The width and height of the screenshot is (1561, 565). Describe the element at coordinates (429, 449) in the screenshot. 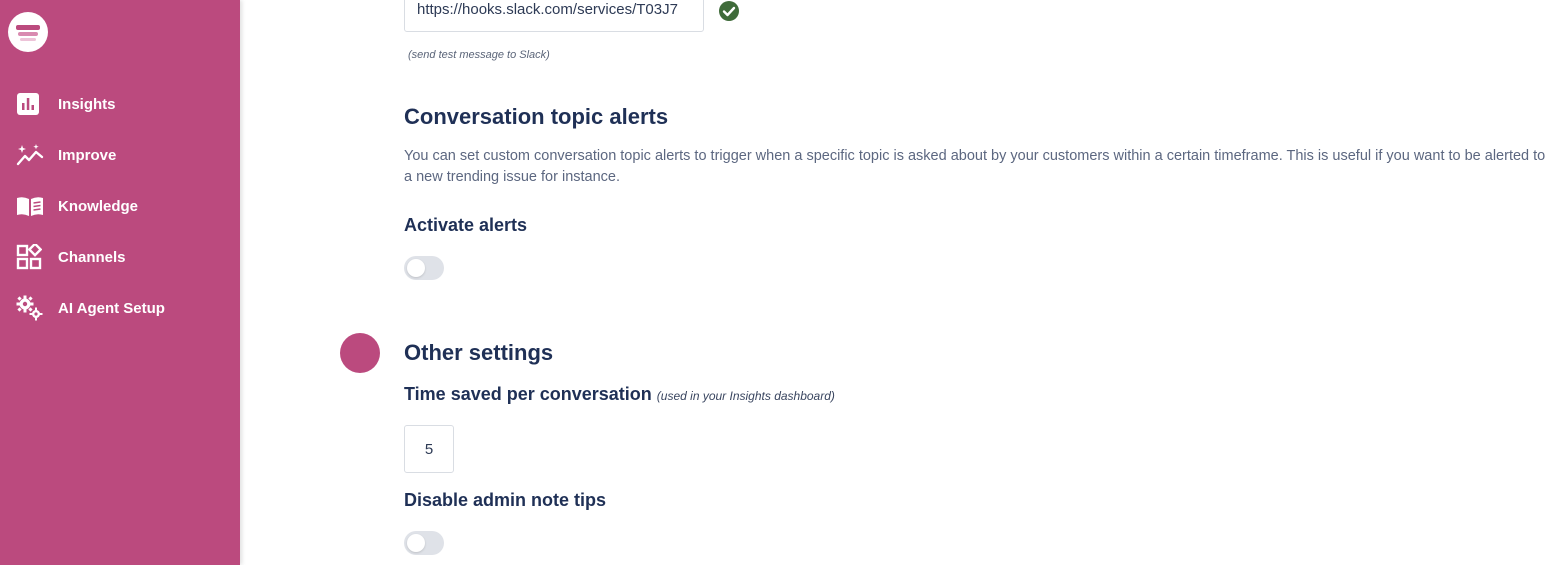

I see `time-saved-input: 5` at that location.